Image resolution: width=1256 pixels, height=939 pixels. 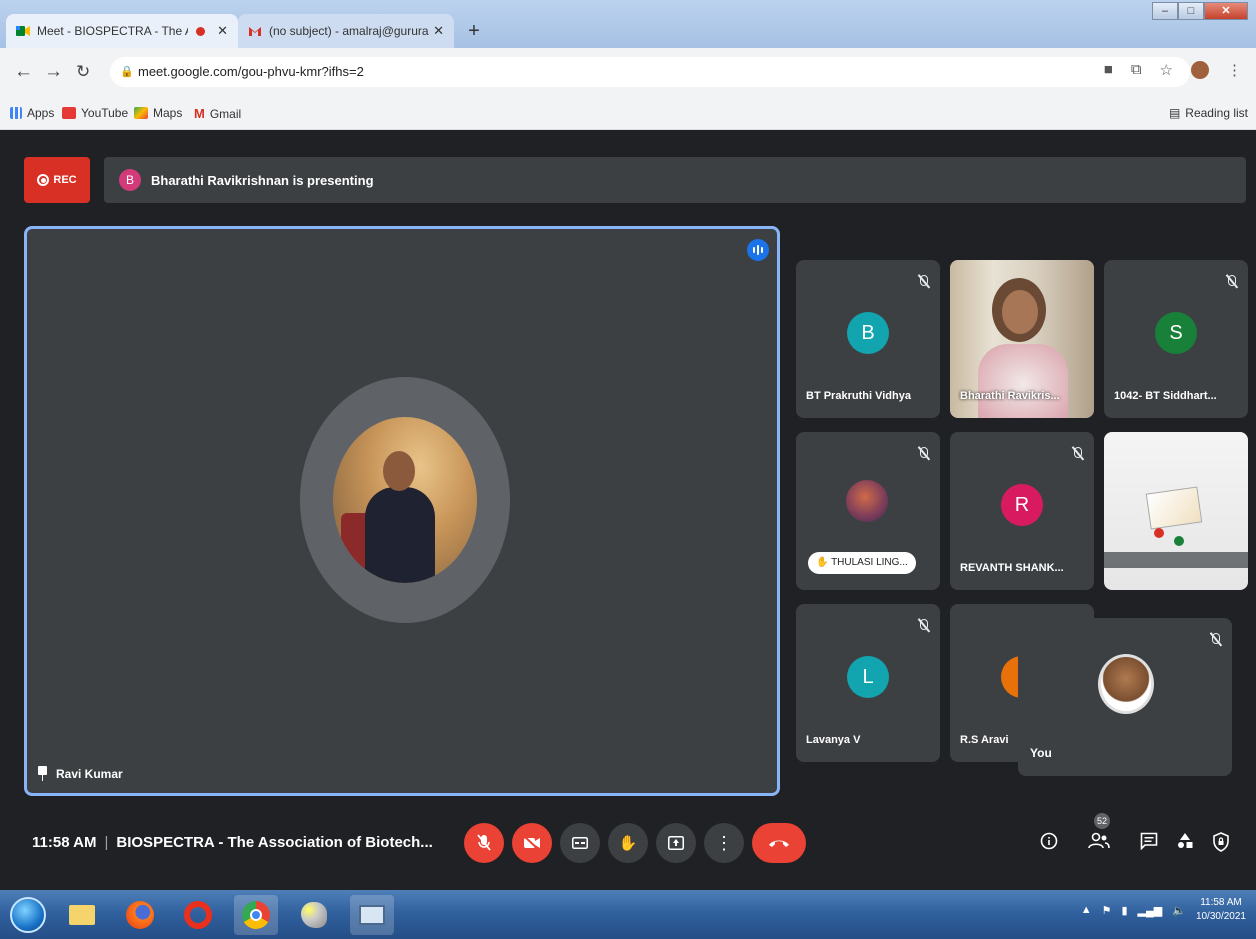 I want to click on system-clock: 11:58 AM 10/30/2021, so click(x=1221, y=910).